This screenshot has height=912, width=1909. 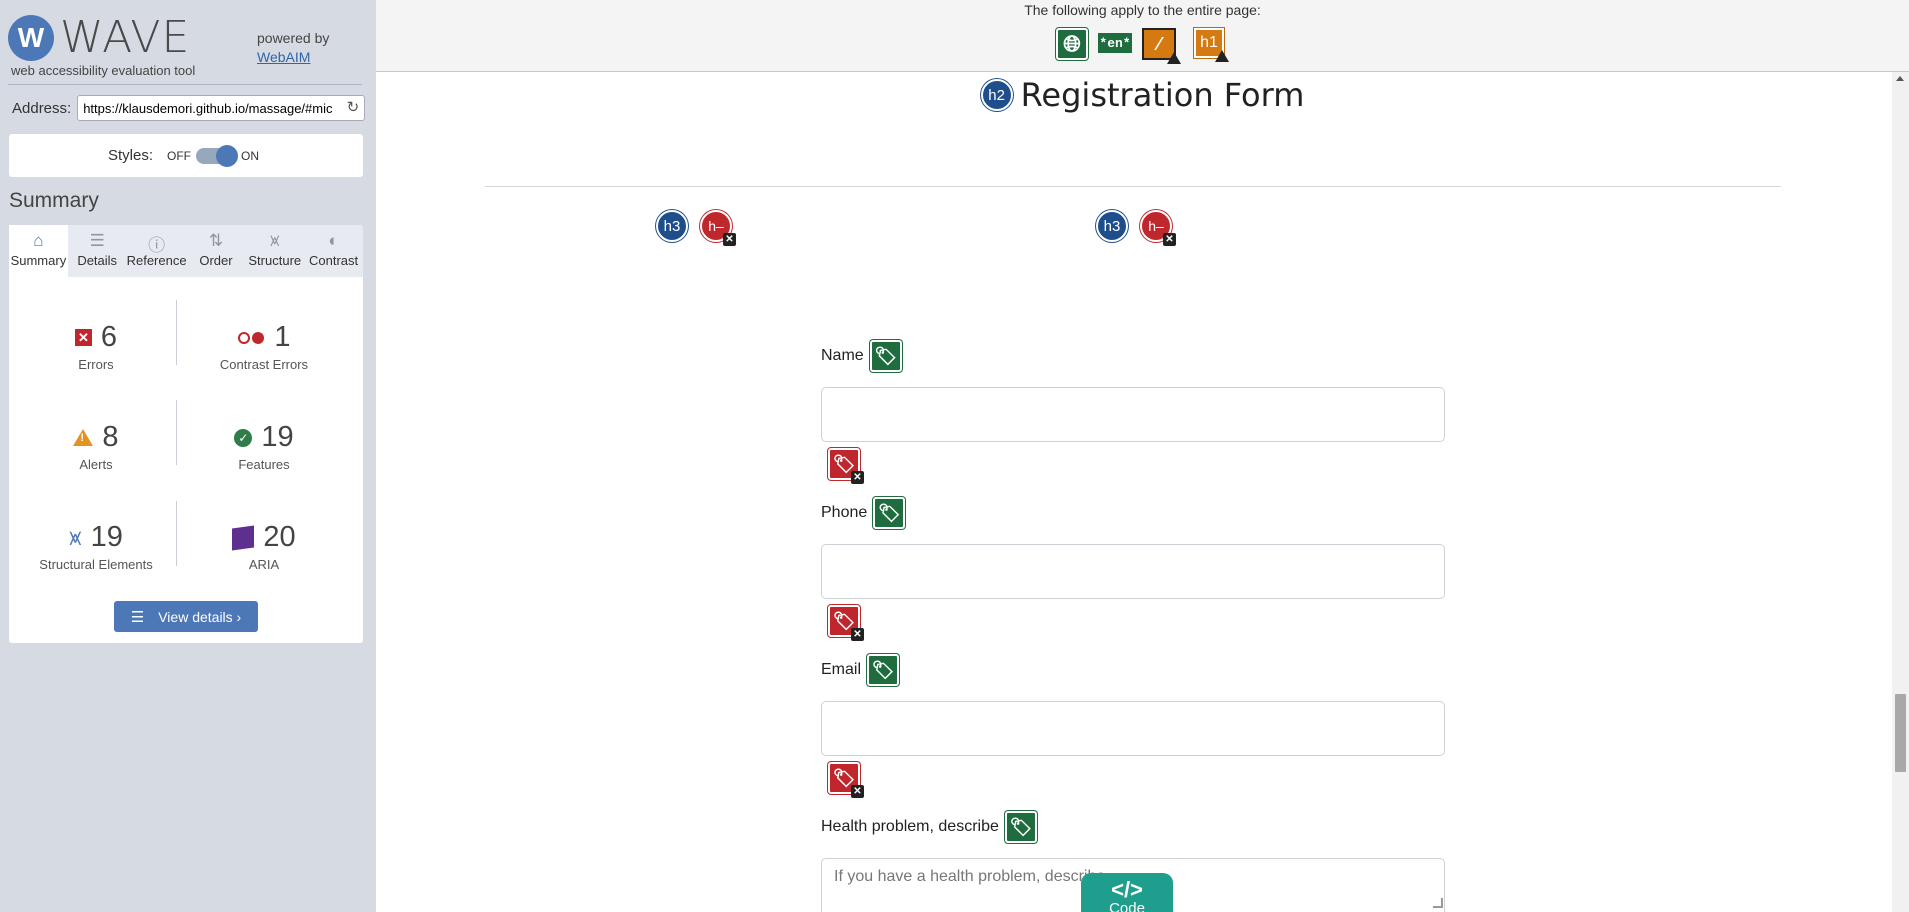 I want to click on health-label: Health problem, describe 🏷︎, so click(x=929, y=827).